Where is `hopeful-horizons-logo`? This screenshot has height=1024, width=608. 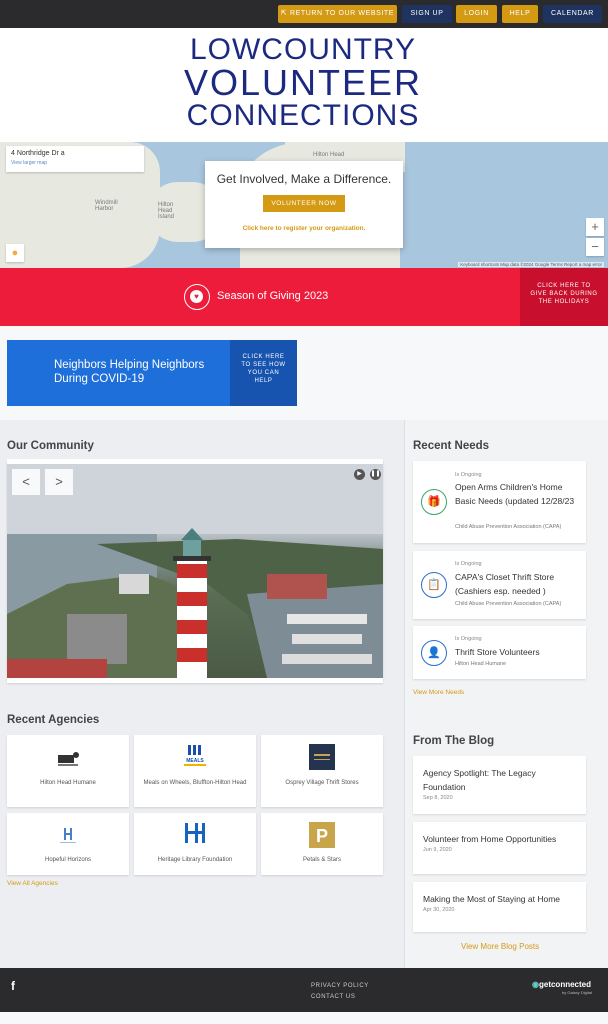
hopeful-horizons-logo is located at coordinates (68, 835).